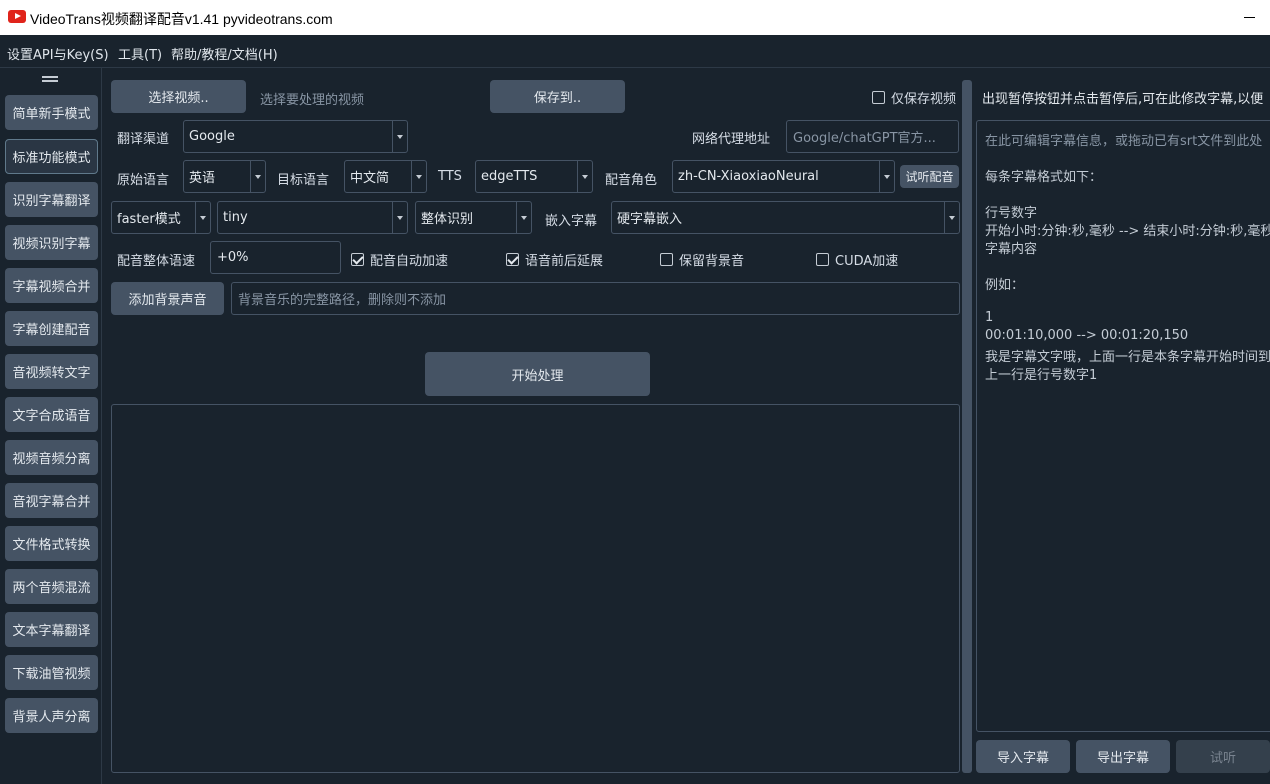 Image resolution: width=1270 pixels, height=784 pixels. Describe the element at coordinates (50, 79) in the screenshot. I see `drag-handle-icon` at that location.